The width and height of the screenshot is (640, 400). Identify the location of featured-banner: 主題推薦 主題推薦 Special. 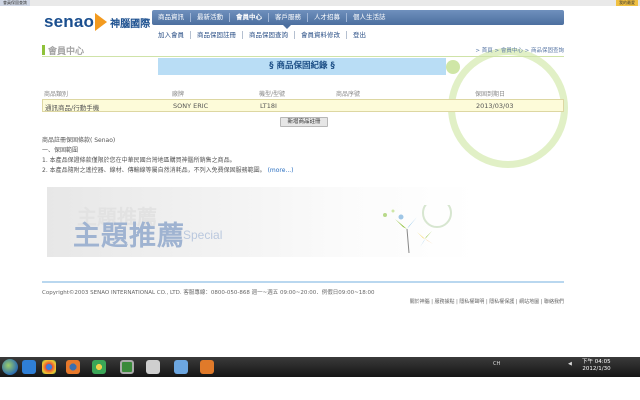
(262, 222).